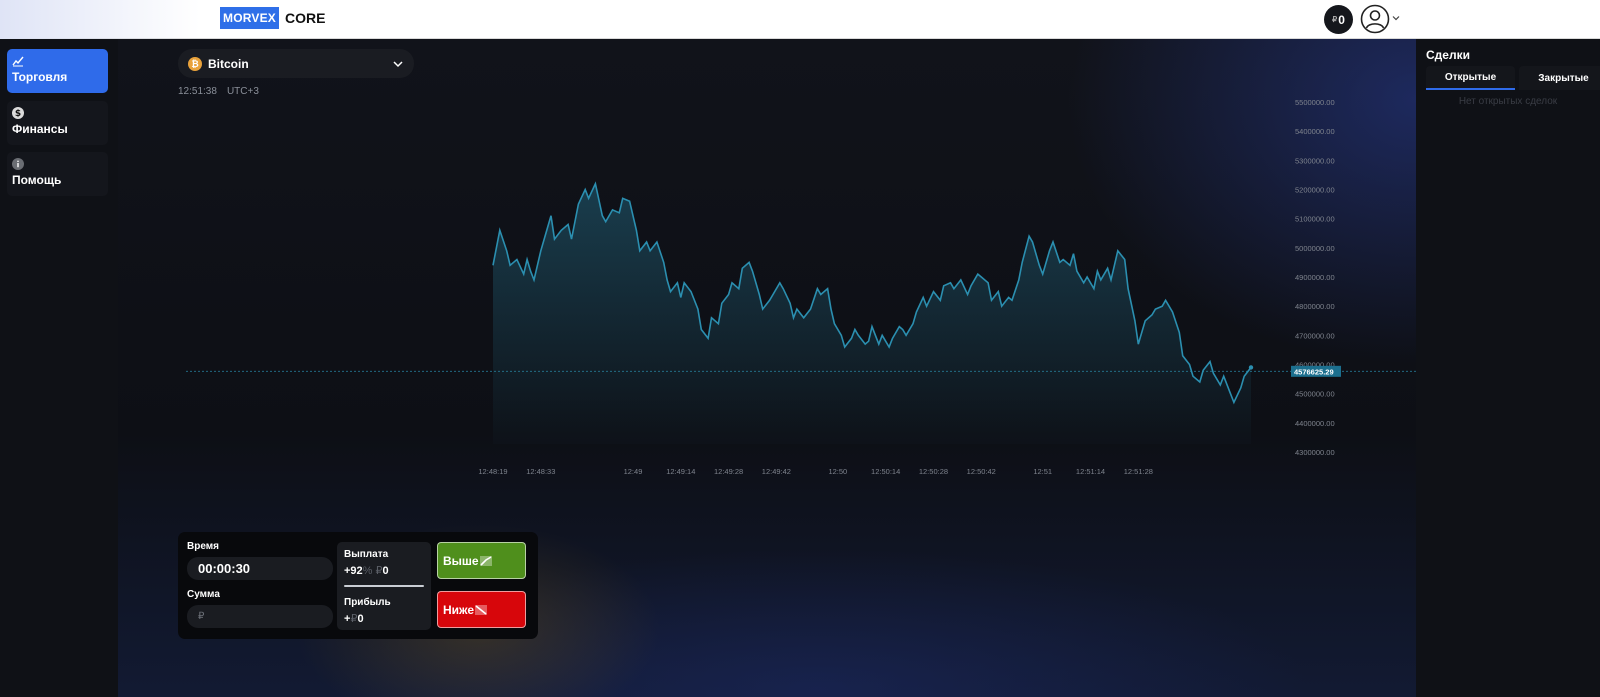 This screenshot has height=697, width=1600. What do you see at coordinates (305, 18) in the screenshot?
I see `logo-text: CORE` at bounding box center [305, 18].